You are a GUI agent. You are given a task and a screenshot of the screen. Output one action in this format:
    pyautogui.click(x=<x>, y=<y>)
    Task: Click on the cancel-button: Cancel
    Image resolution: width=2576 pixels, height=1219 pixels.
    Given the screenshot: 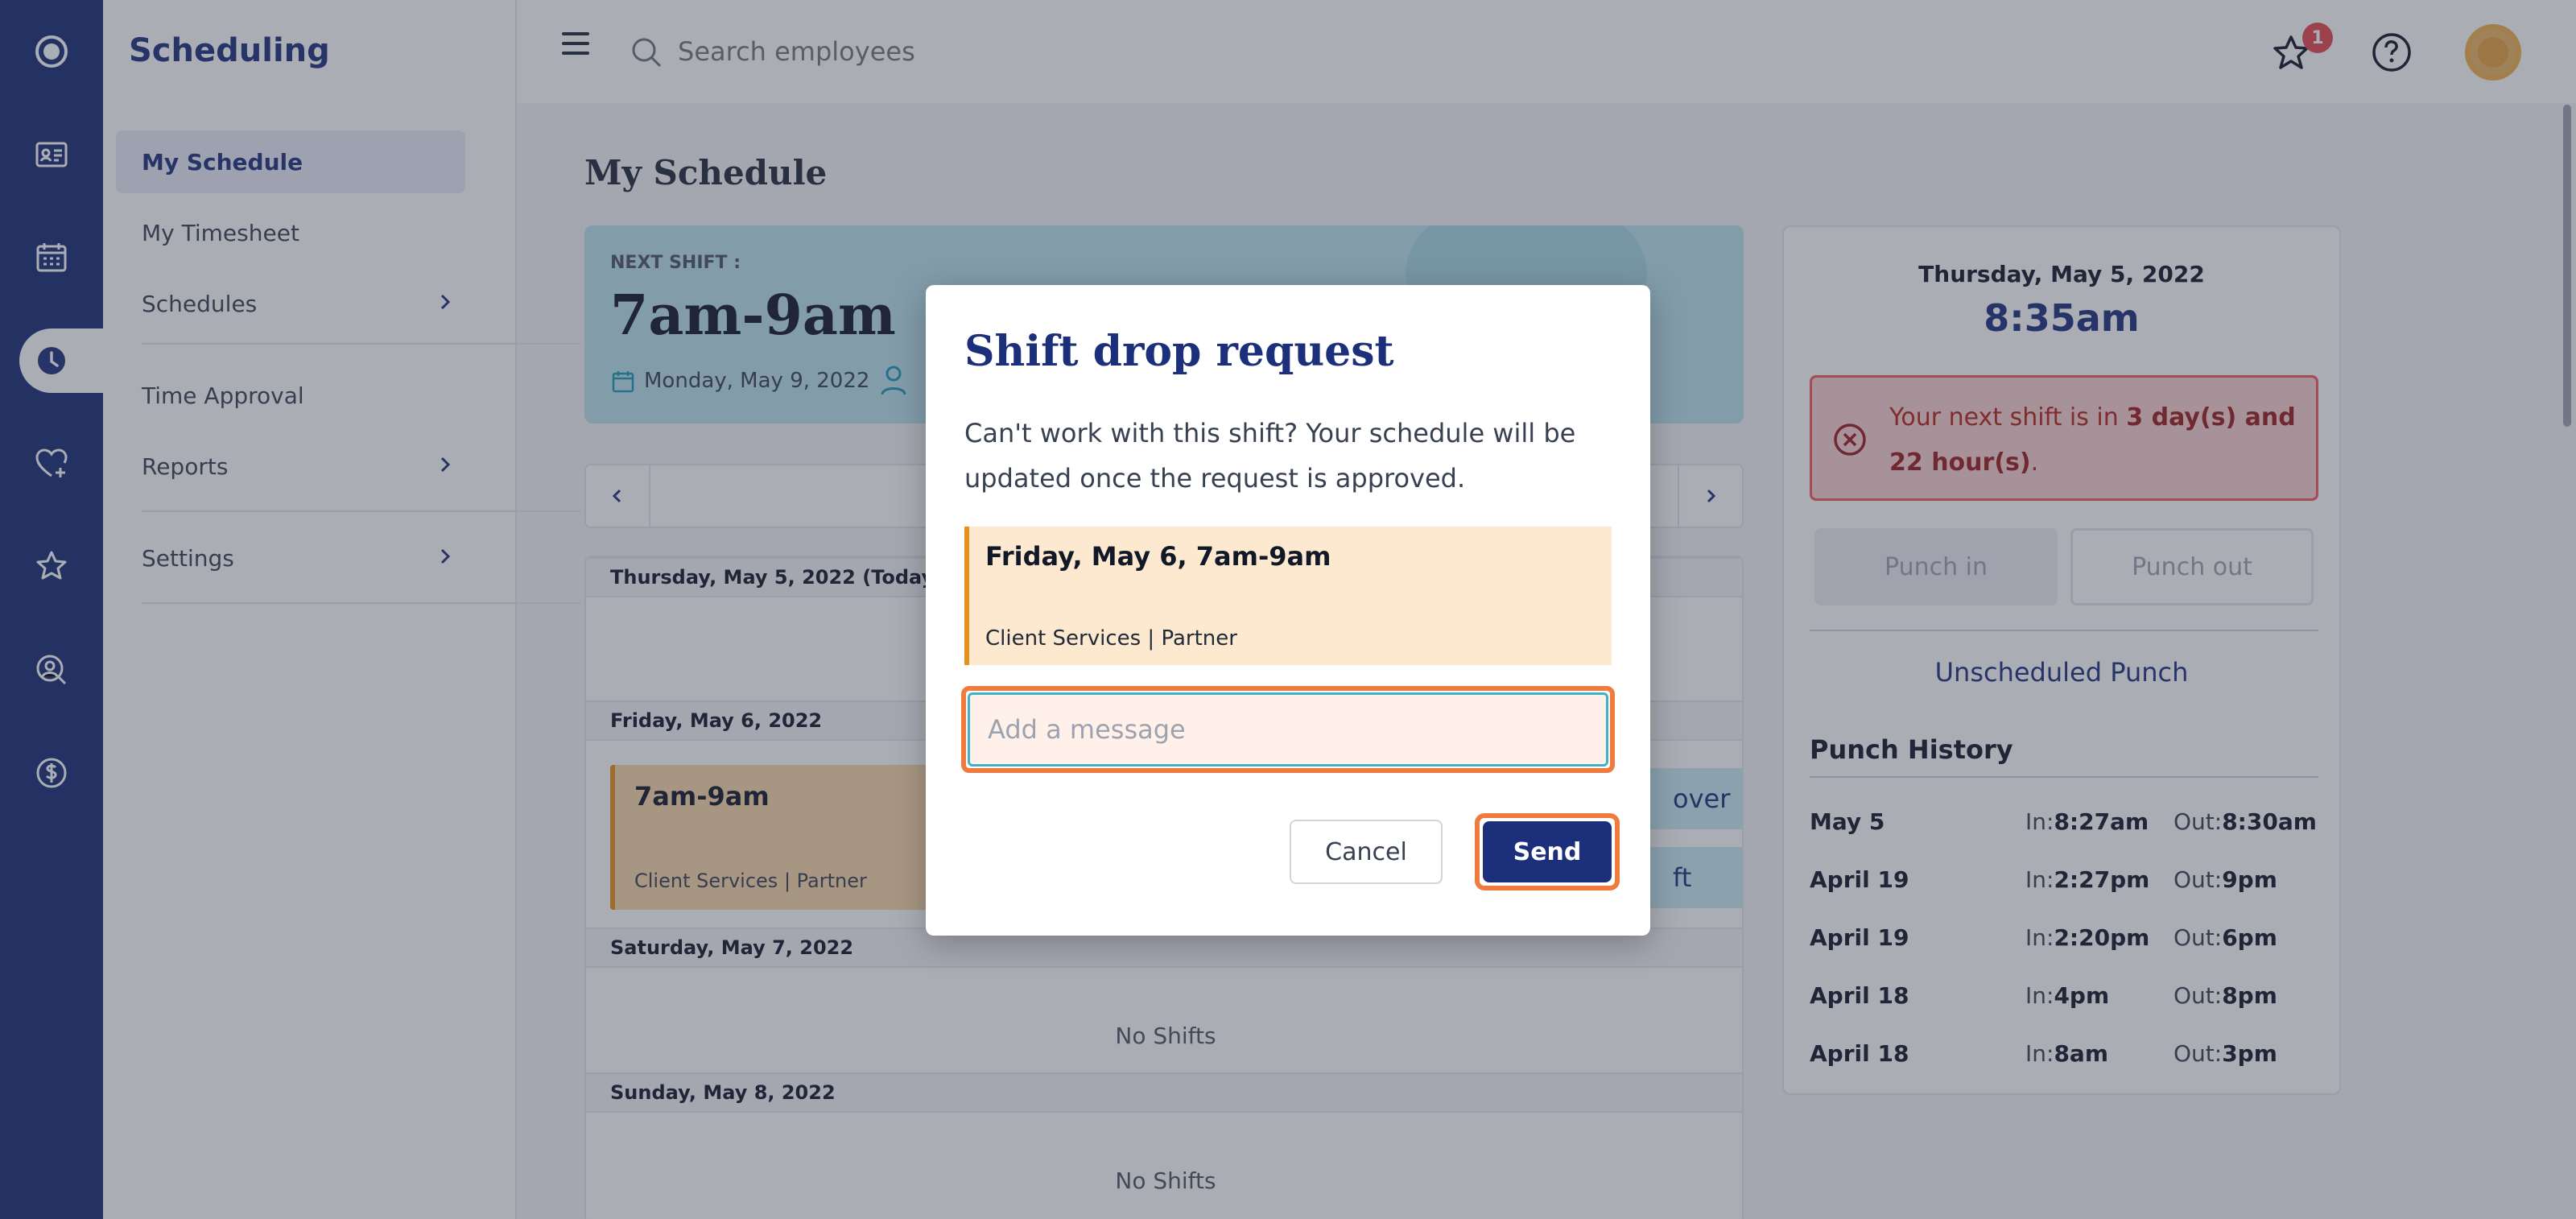 What is the action you would take?
    pyautogui.click(x=1366, y=852)
    